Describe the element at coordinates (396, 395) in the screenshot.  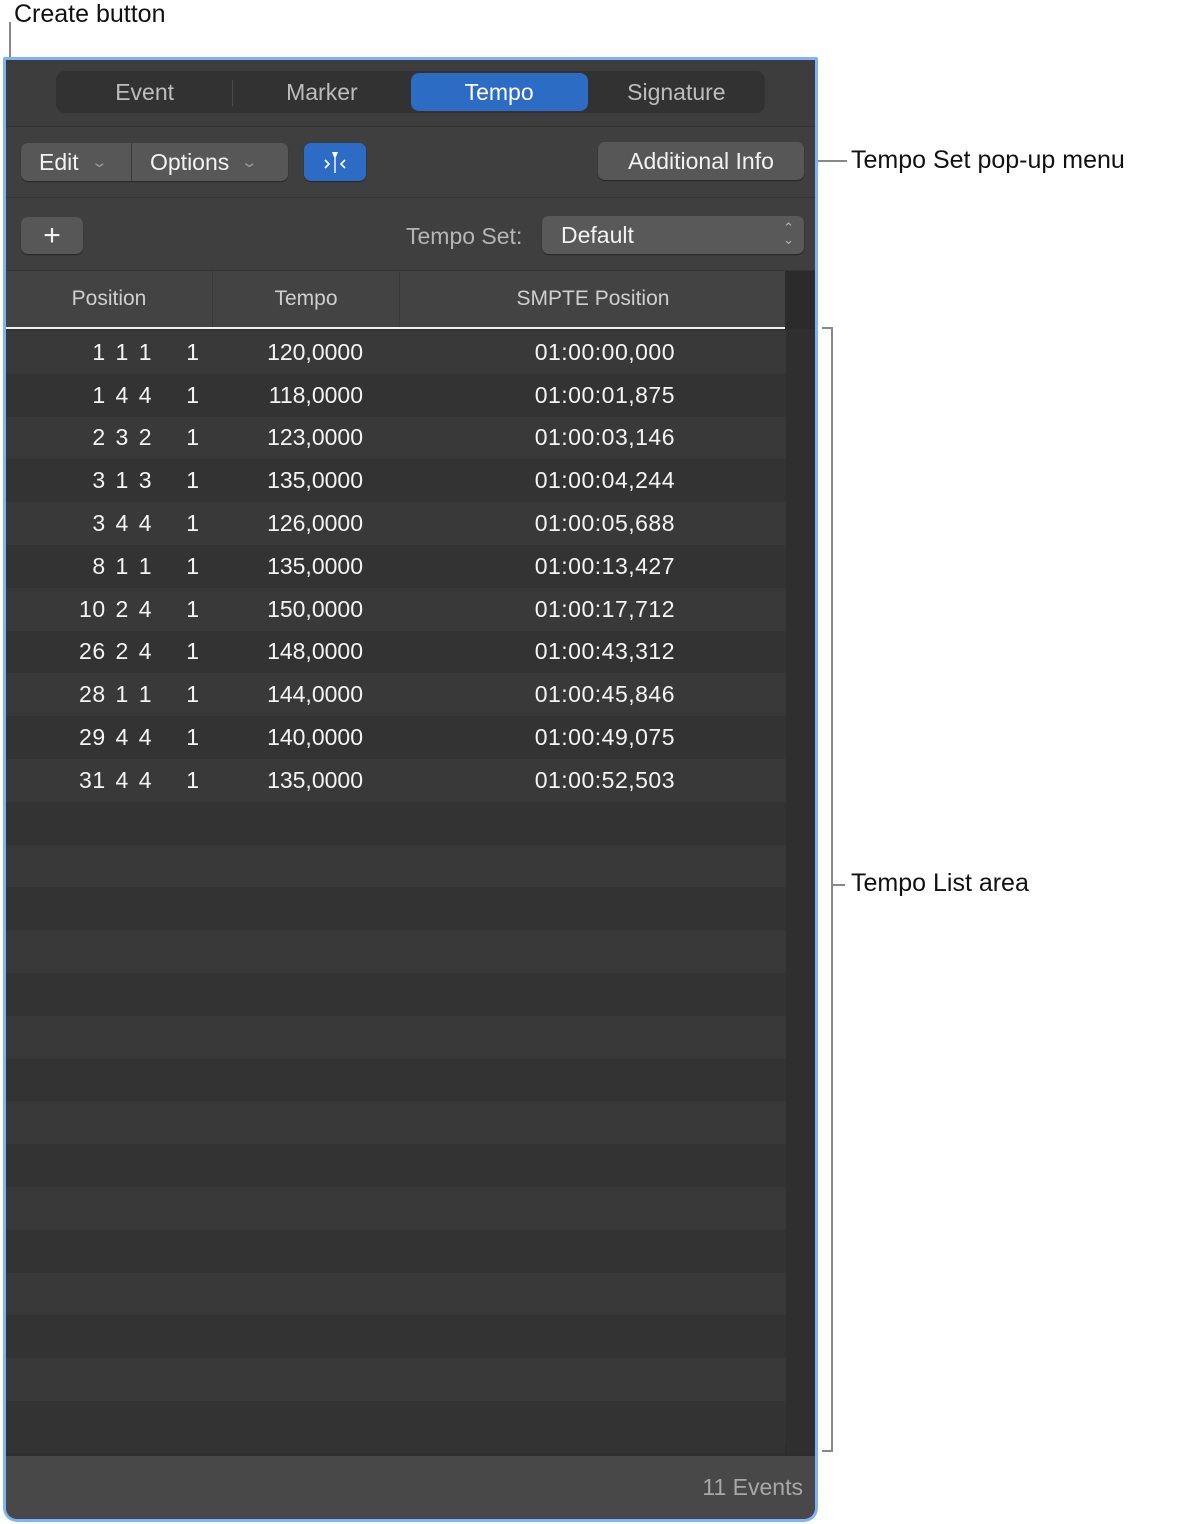
I see `table-row: 1 4 4 1 118,0000 01:00:01,875` at that location.